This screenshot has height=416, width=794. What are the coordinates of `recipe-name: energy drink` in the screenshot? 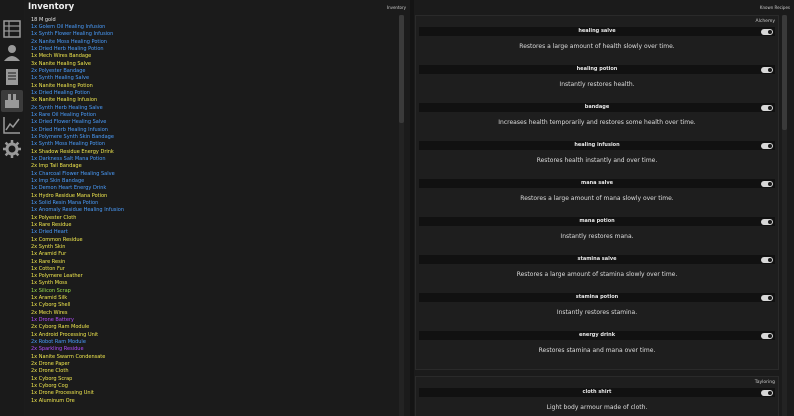 It's located at (597, 335).